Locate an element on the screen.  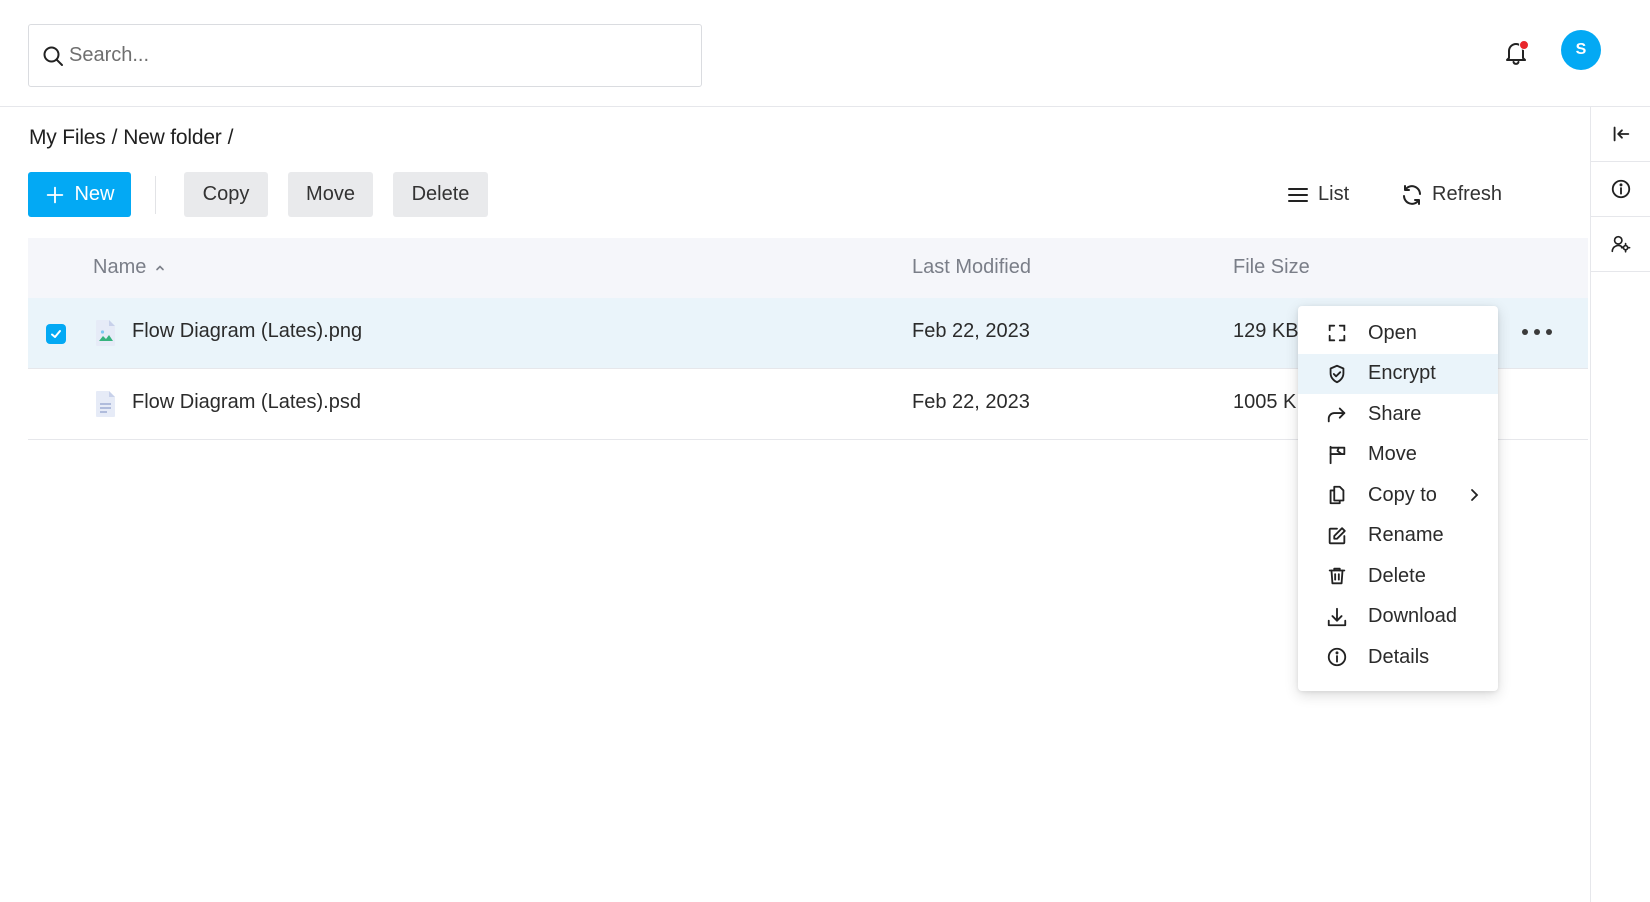
copy-icon is located at coordinates (1337, 495).